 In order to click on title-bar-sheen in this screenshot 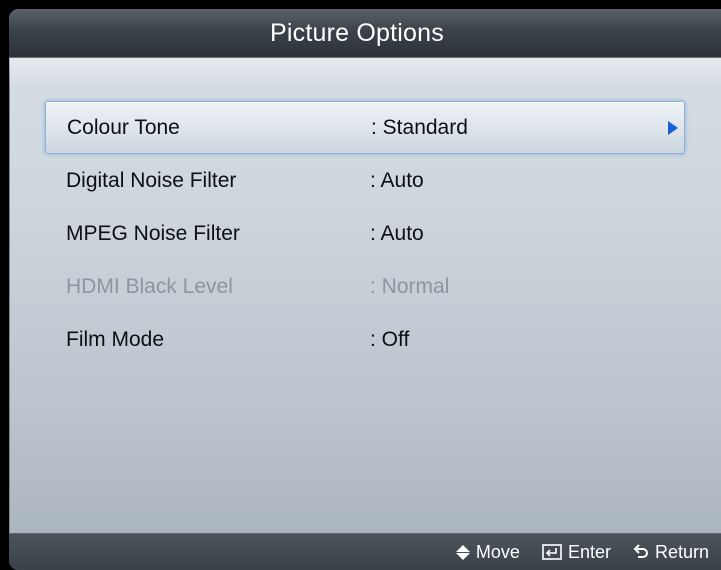, I will do `click(365, 72)`.